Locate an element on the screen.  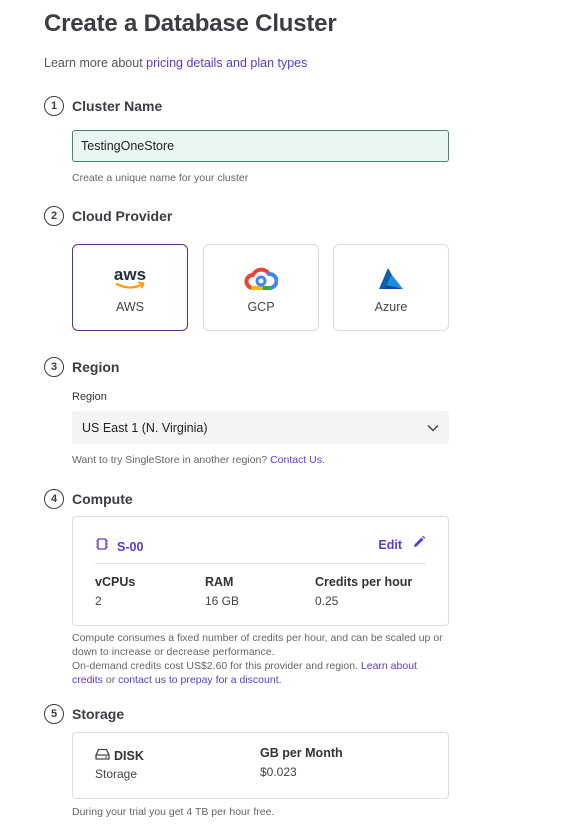
cluster-name-helper: Create a unique name for your cluster is located at coordinates (160, 178).